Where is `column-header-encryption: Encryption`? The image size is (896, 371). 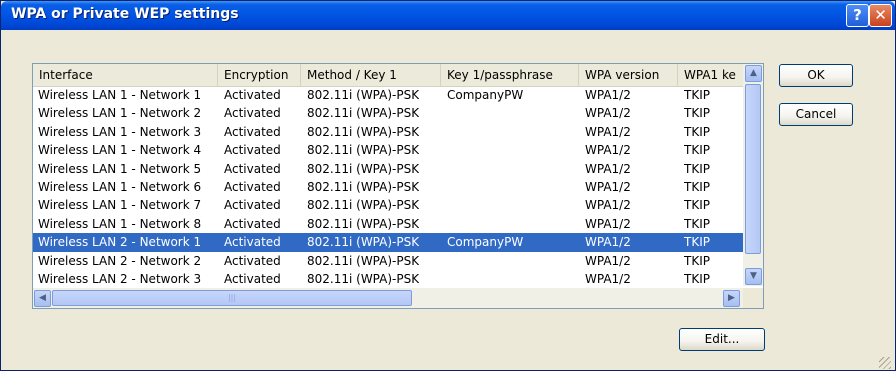 column-header-encryption: Encryption is located at coordinates (259, 75).